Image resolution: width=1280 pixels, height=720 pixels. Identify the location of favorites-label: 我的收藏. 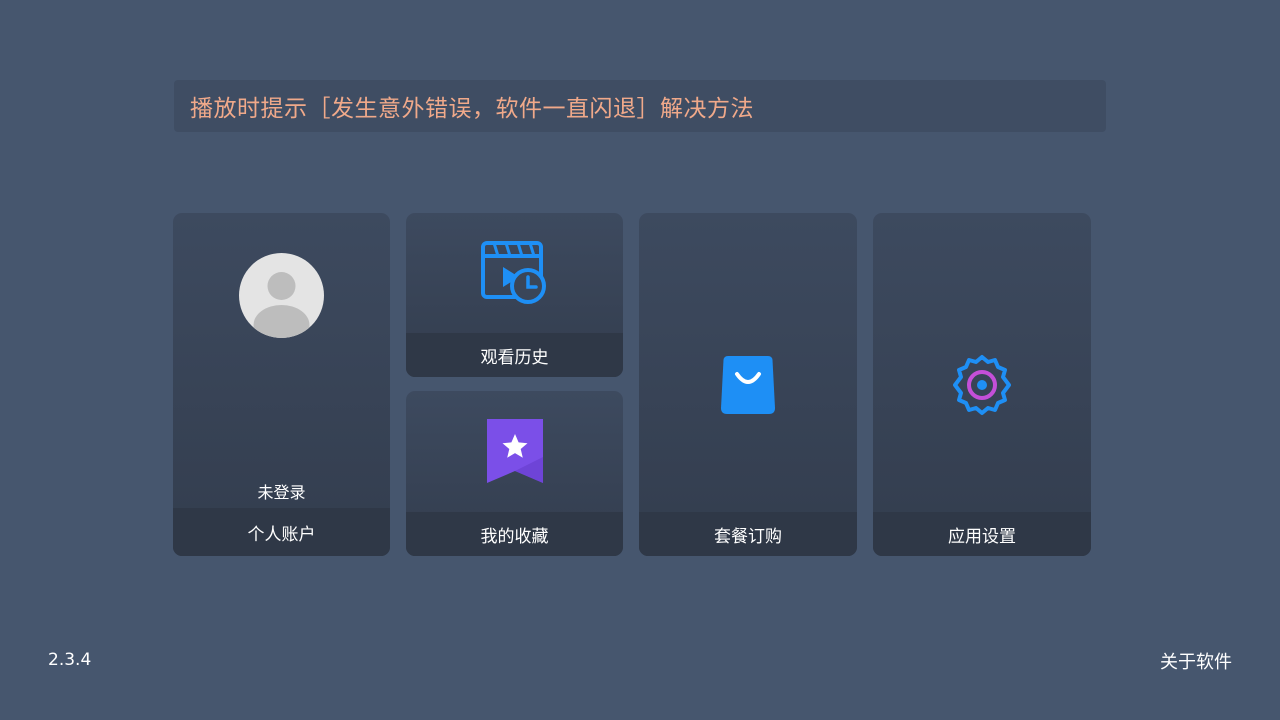
(514, 534).